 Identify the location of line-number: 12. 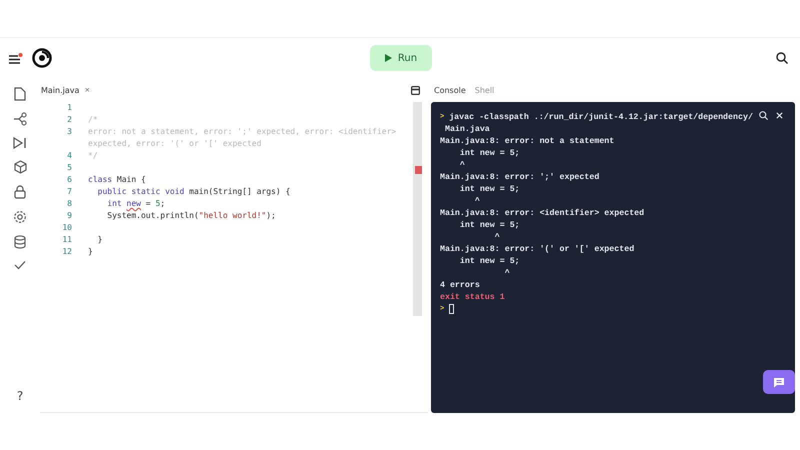
(66, 252).